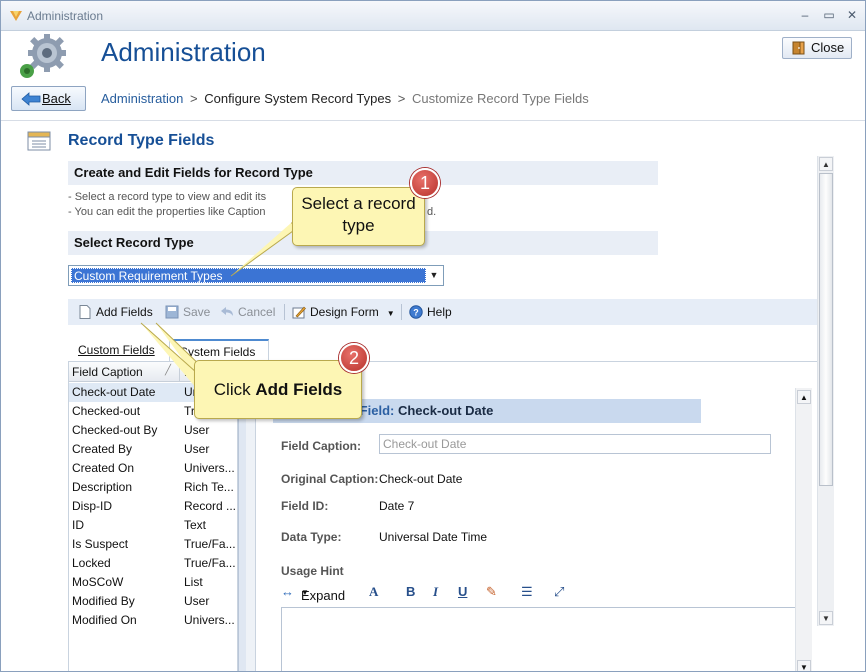  What do you see at coordinates (31, 99) in the screenshot?
I see `back-arrow-icon` at bounding box center [31, 99].